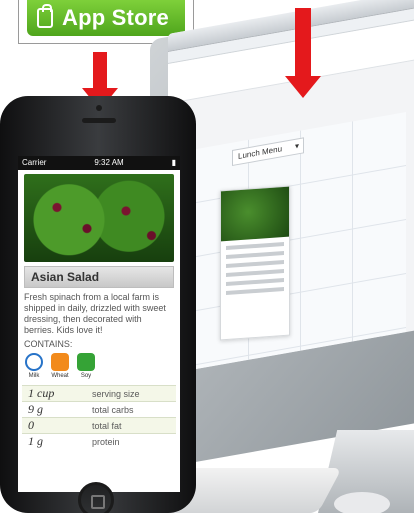 The width and height of the screenshot is (414, 513). I want to click on nutrition-amount: 9 g, so click(54, 409).